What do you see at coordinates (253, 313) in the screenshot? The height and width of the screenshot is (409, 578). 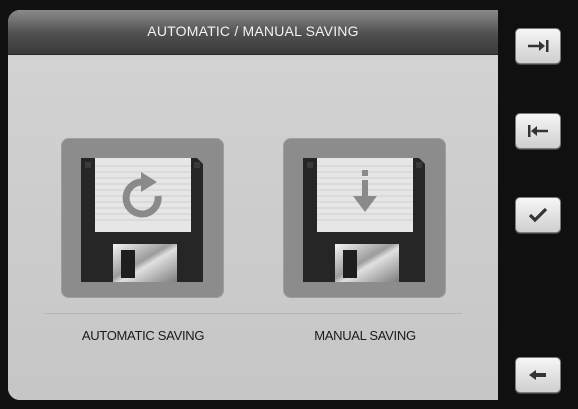 I see `divider` at bounding box center [253, 313].